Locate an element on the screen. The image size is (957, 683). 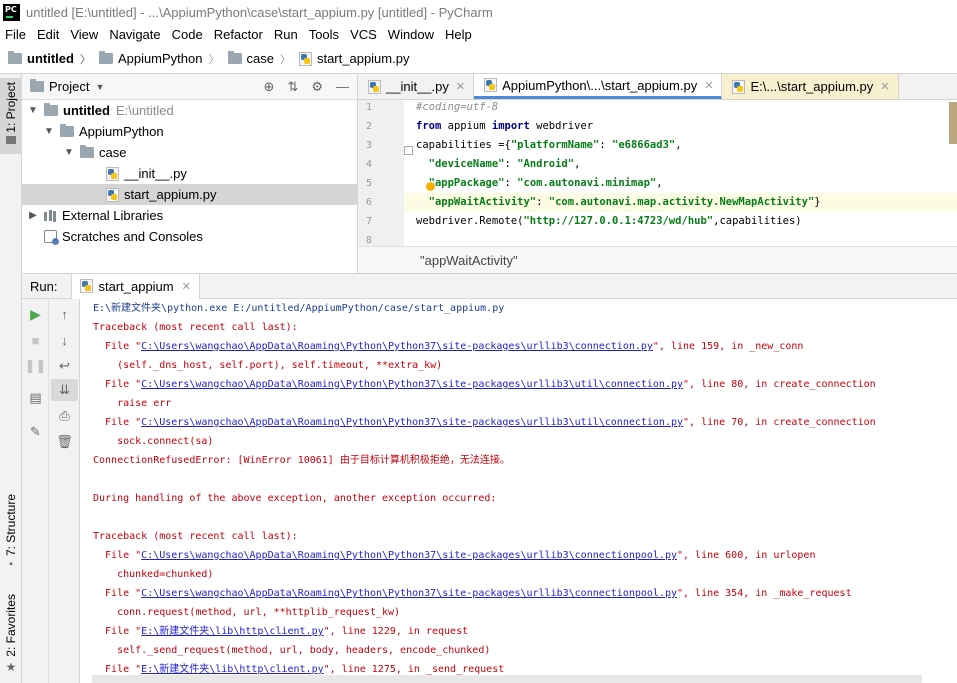
trash-icon: 🗑 is located at coordinates (64, 442).